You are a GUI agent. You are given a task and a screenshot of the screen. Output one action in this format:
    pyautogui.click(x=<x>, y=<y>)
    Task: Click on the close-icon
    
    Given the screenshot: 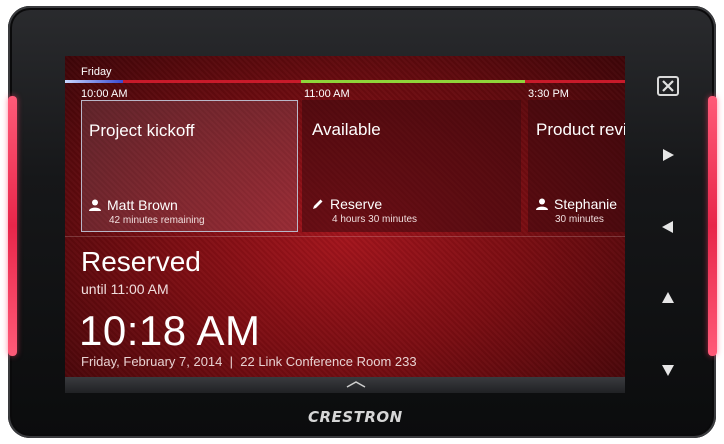 What is the action you would take?
    pyautogui.click(x=668, y=86)
    